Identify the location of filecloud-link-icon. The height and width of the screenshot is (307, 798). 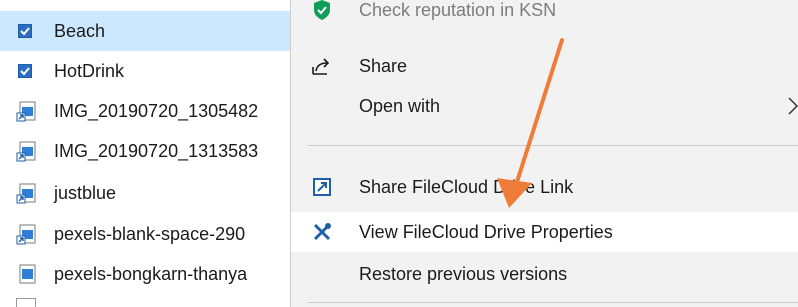
(322, 187).